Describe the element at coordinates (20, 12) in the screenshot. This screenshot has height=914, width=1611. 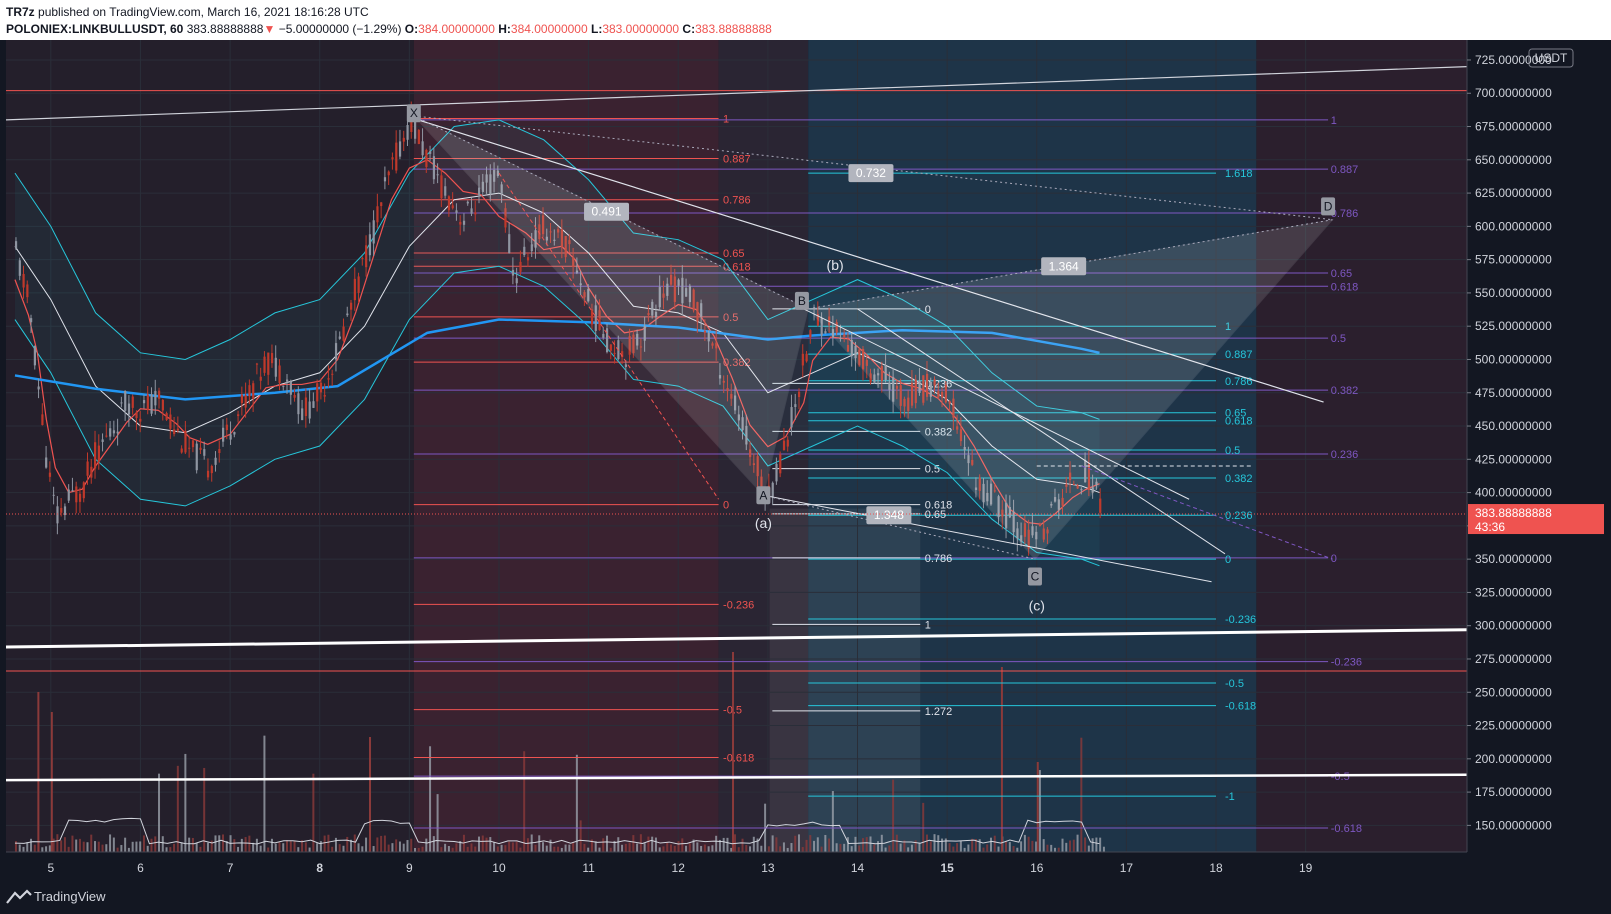
I see `author: TR7z` at that location.